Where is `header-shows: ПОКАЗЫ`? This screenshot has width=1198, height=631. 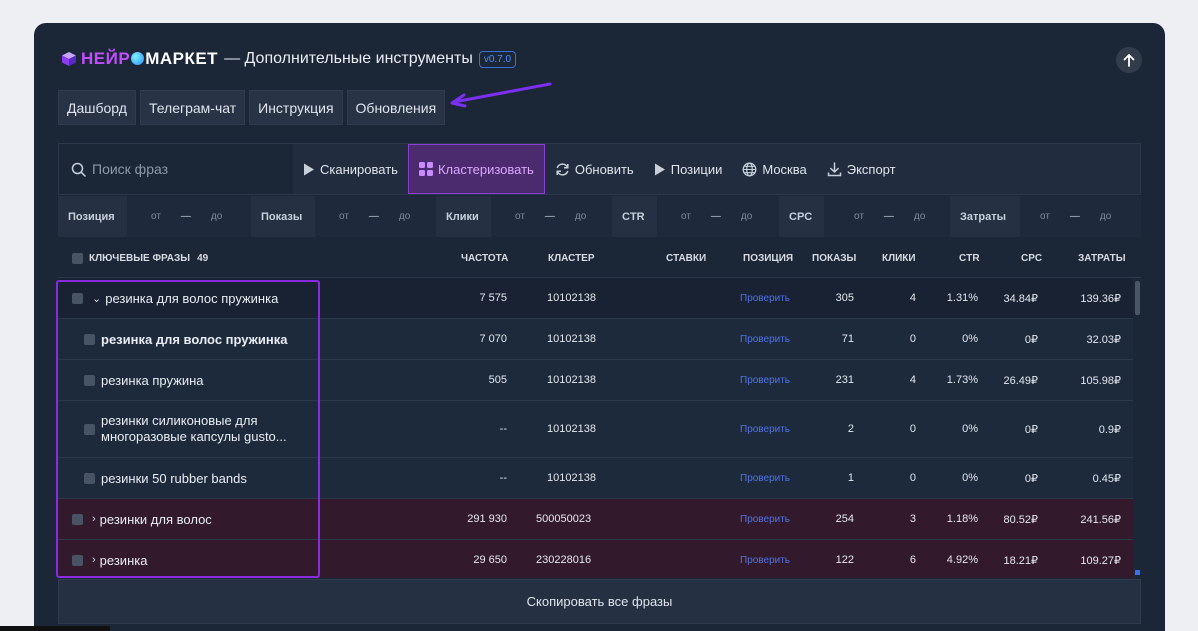 header-shows: ПОКАЗЫ is located at coordinates (834, 258).